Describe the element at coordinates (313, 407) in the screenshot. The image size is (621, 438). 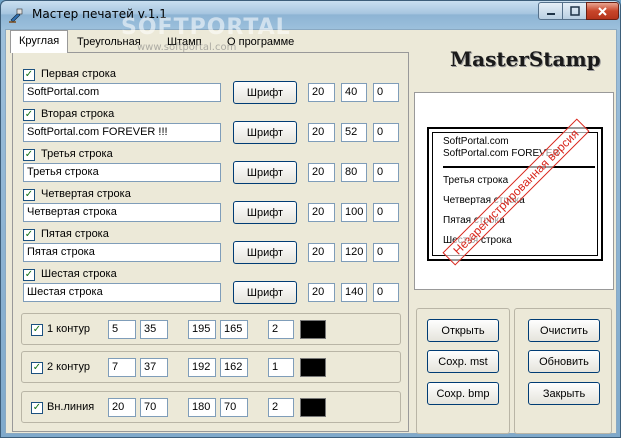
I see `inner-line-color-swatch` at that location.